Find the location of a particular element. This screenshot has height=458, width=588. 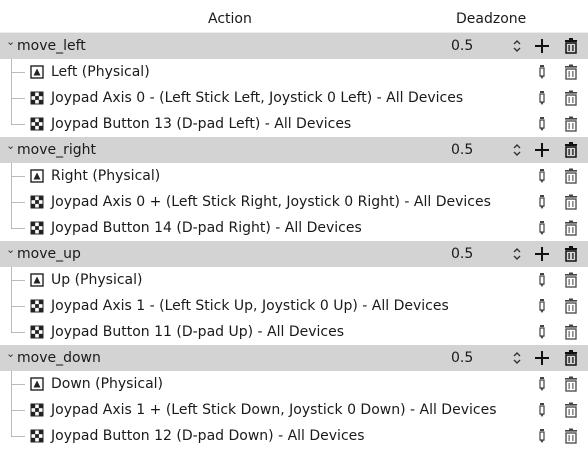

action-name: move_up is located at coordinates (49, 254).